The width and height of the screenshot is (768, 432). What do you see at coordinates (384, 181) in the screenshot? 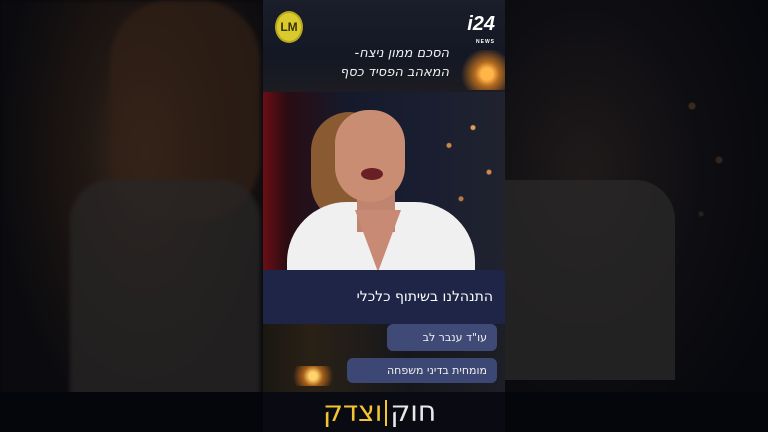
I see `video-image` at bounding box center [384, 181].